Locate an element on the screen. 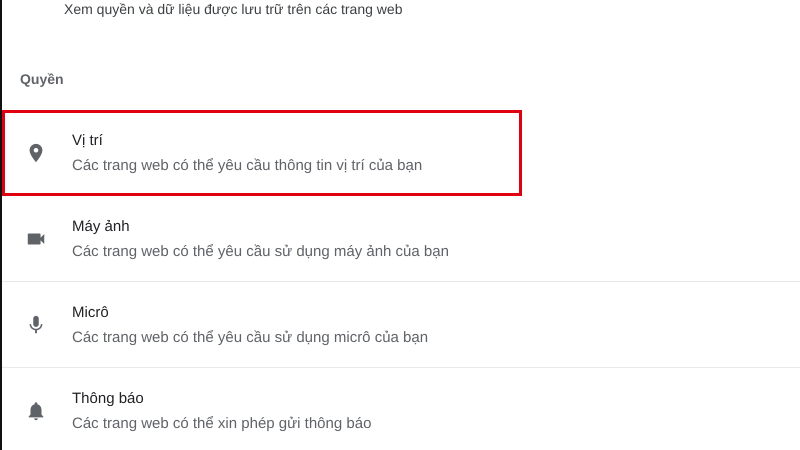 This screenshot has height=450, width=800. permission-description: Các trang web có thể yêu cầu sử dụng micrô của bạn is located at coordinates (250, 337).